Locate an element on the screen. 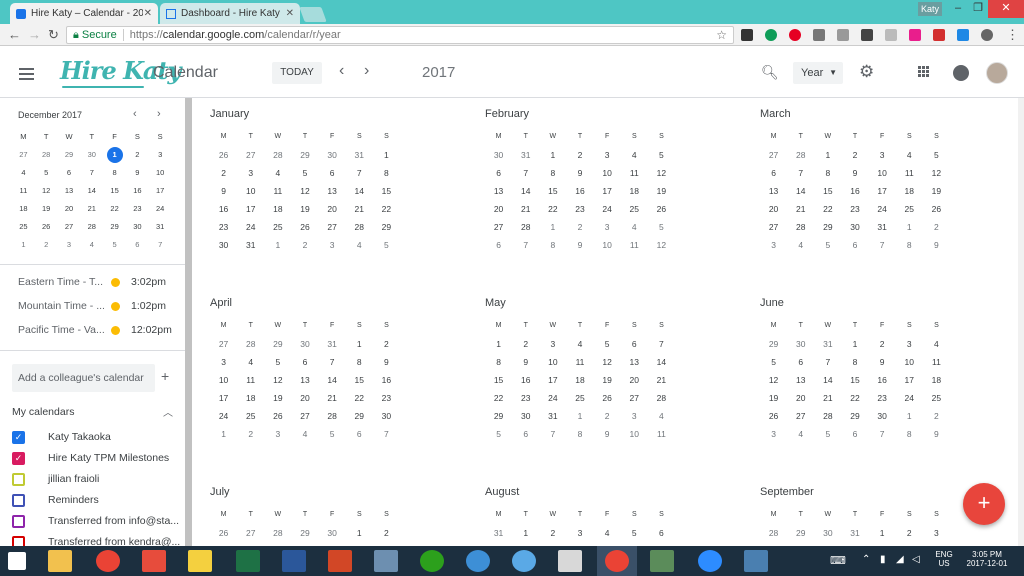 Image resolution: width=1024 pixels, height=576 pixels. day-cell: 16 is located at coordinates (223, 209).